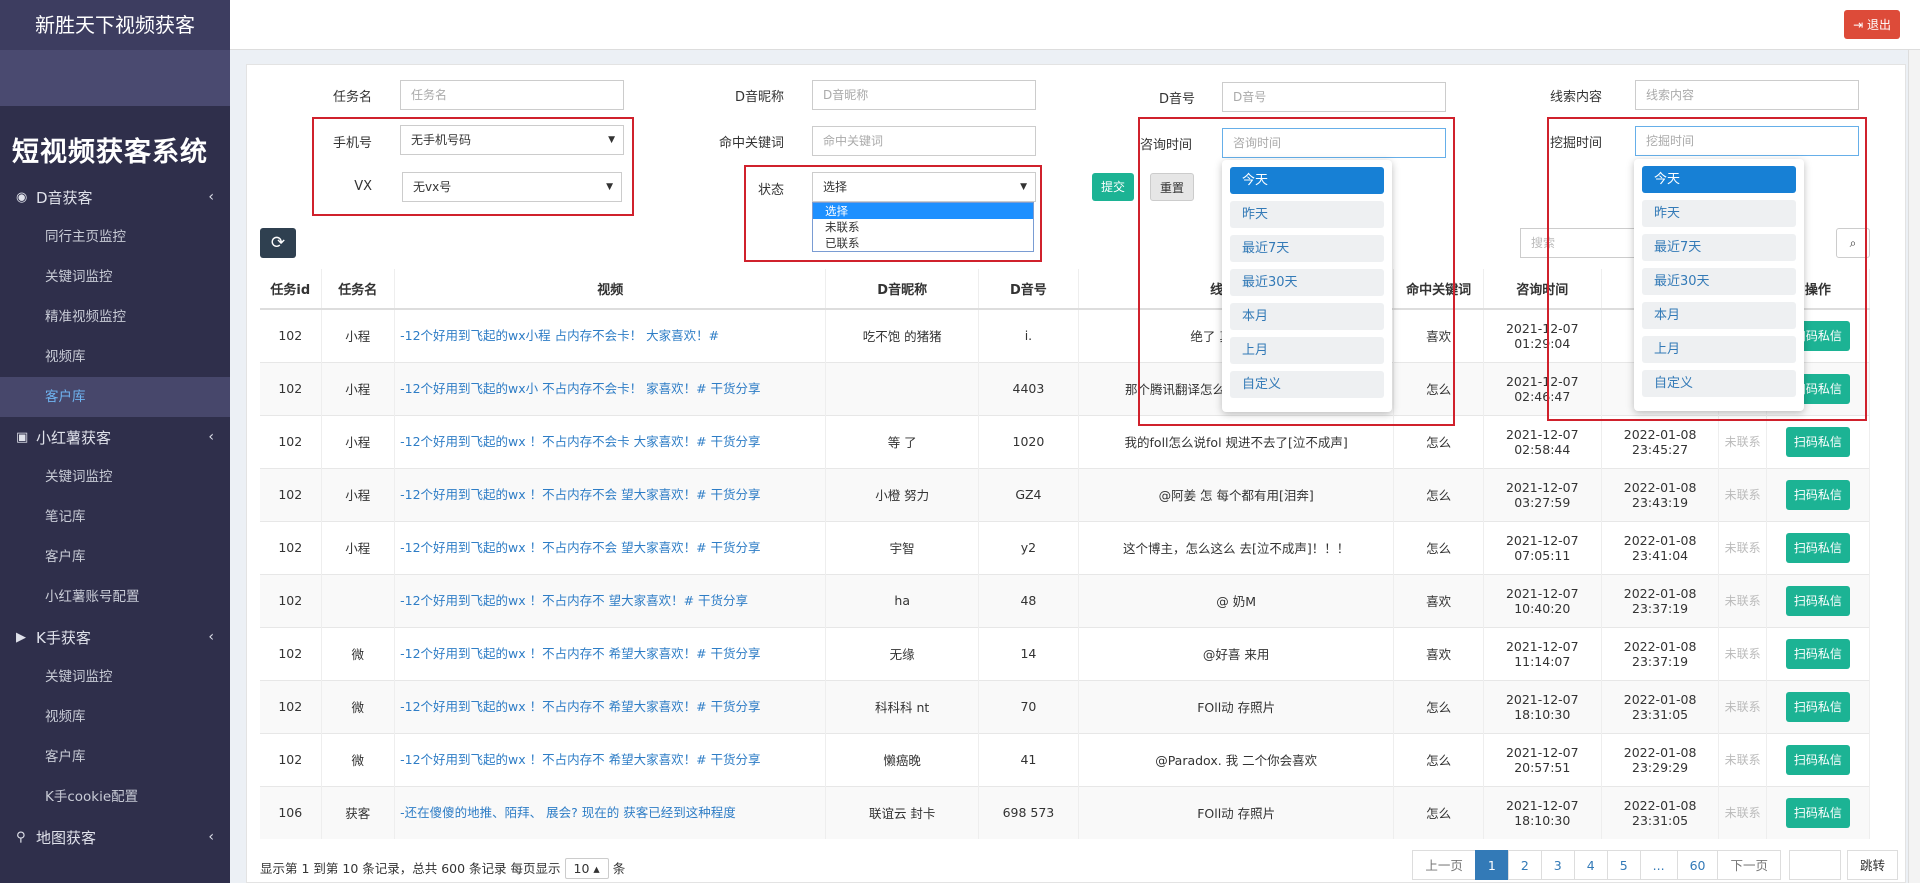  I want to click on consult-time-option: 上月, so click(1307, 350).